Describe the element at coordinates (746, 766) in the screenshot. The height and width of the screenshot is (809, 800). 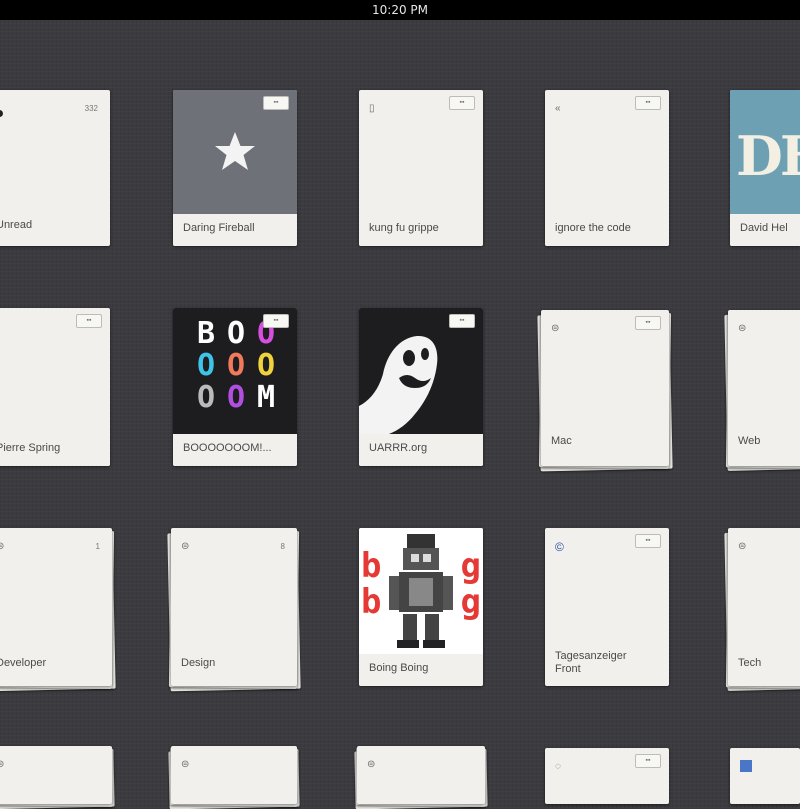
I see `blue-square-icon` at that location.